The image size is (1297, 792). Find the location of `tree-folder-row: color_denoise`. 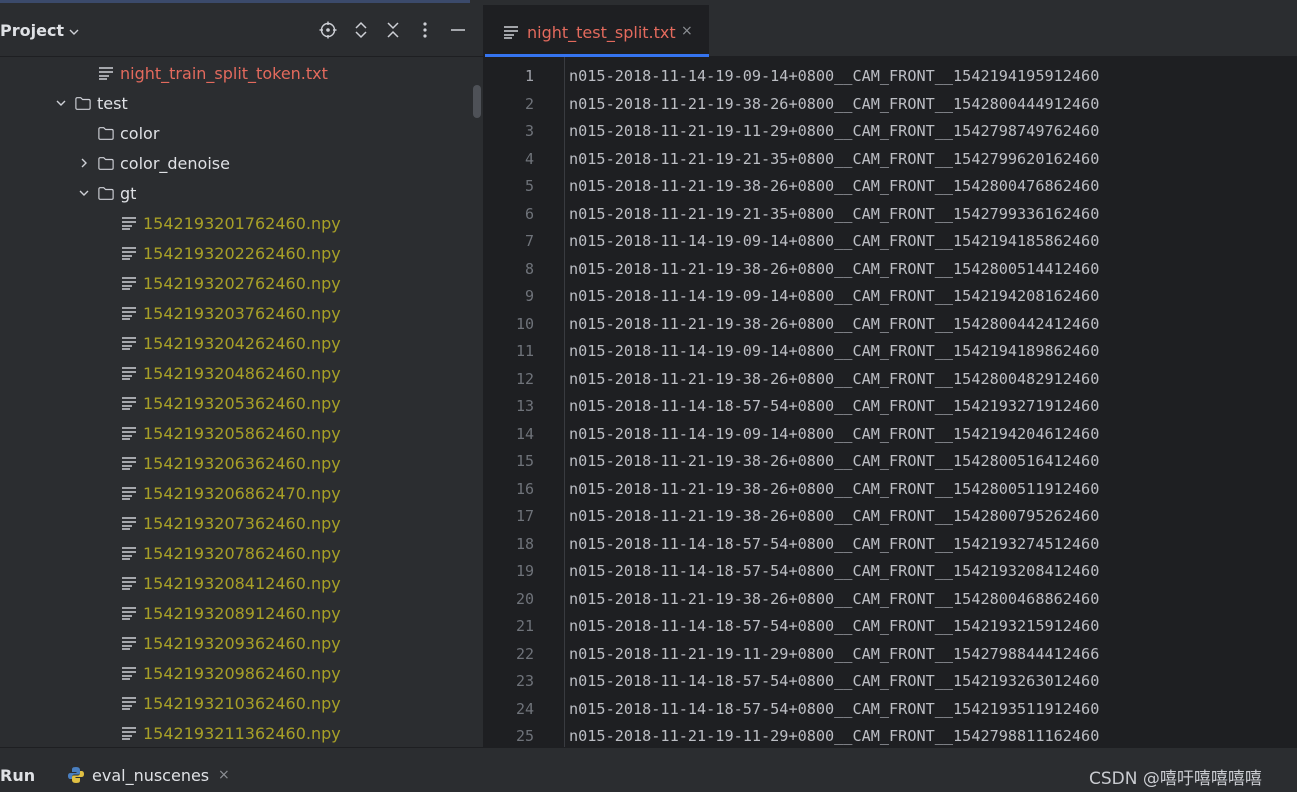

tree-folder-row: color_denoise is located at coordinates (153, 163).